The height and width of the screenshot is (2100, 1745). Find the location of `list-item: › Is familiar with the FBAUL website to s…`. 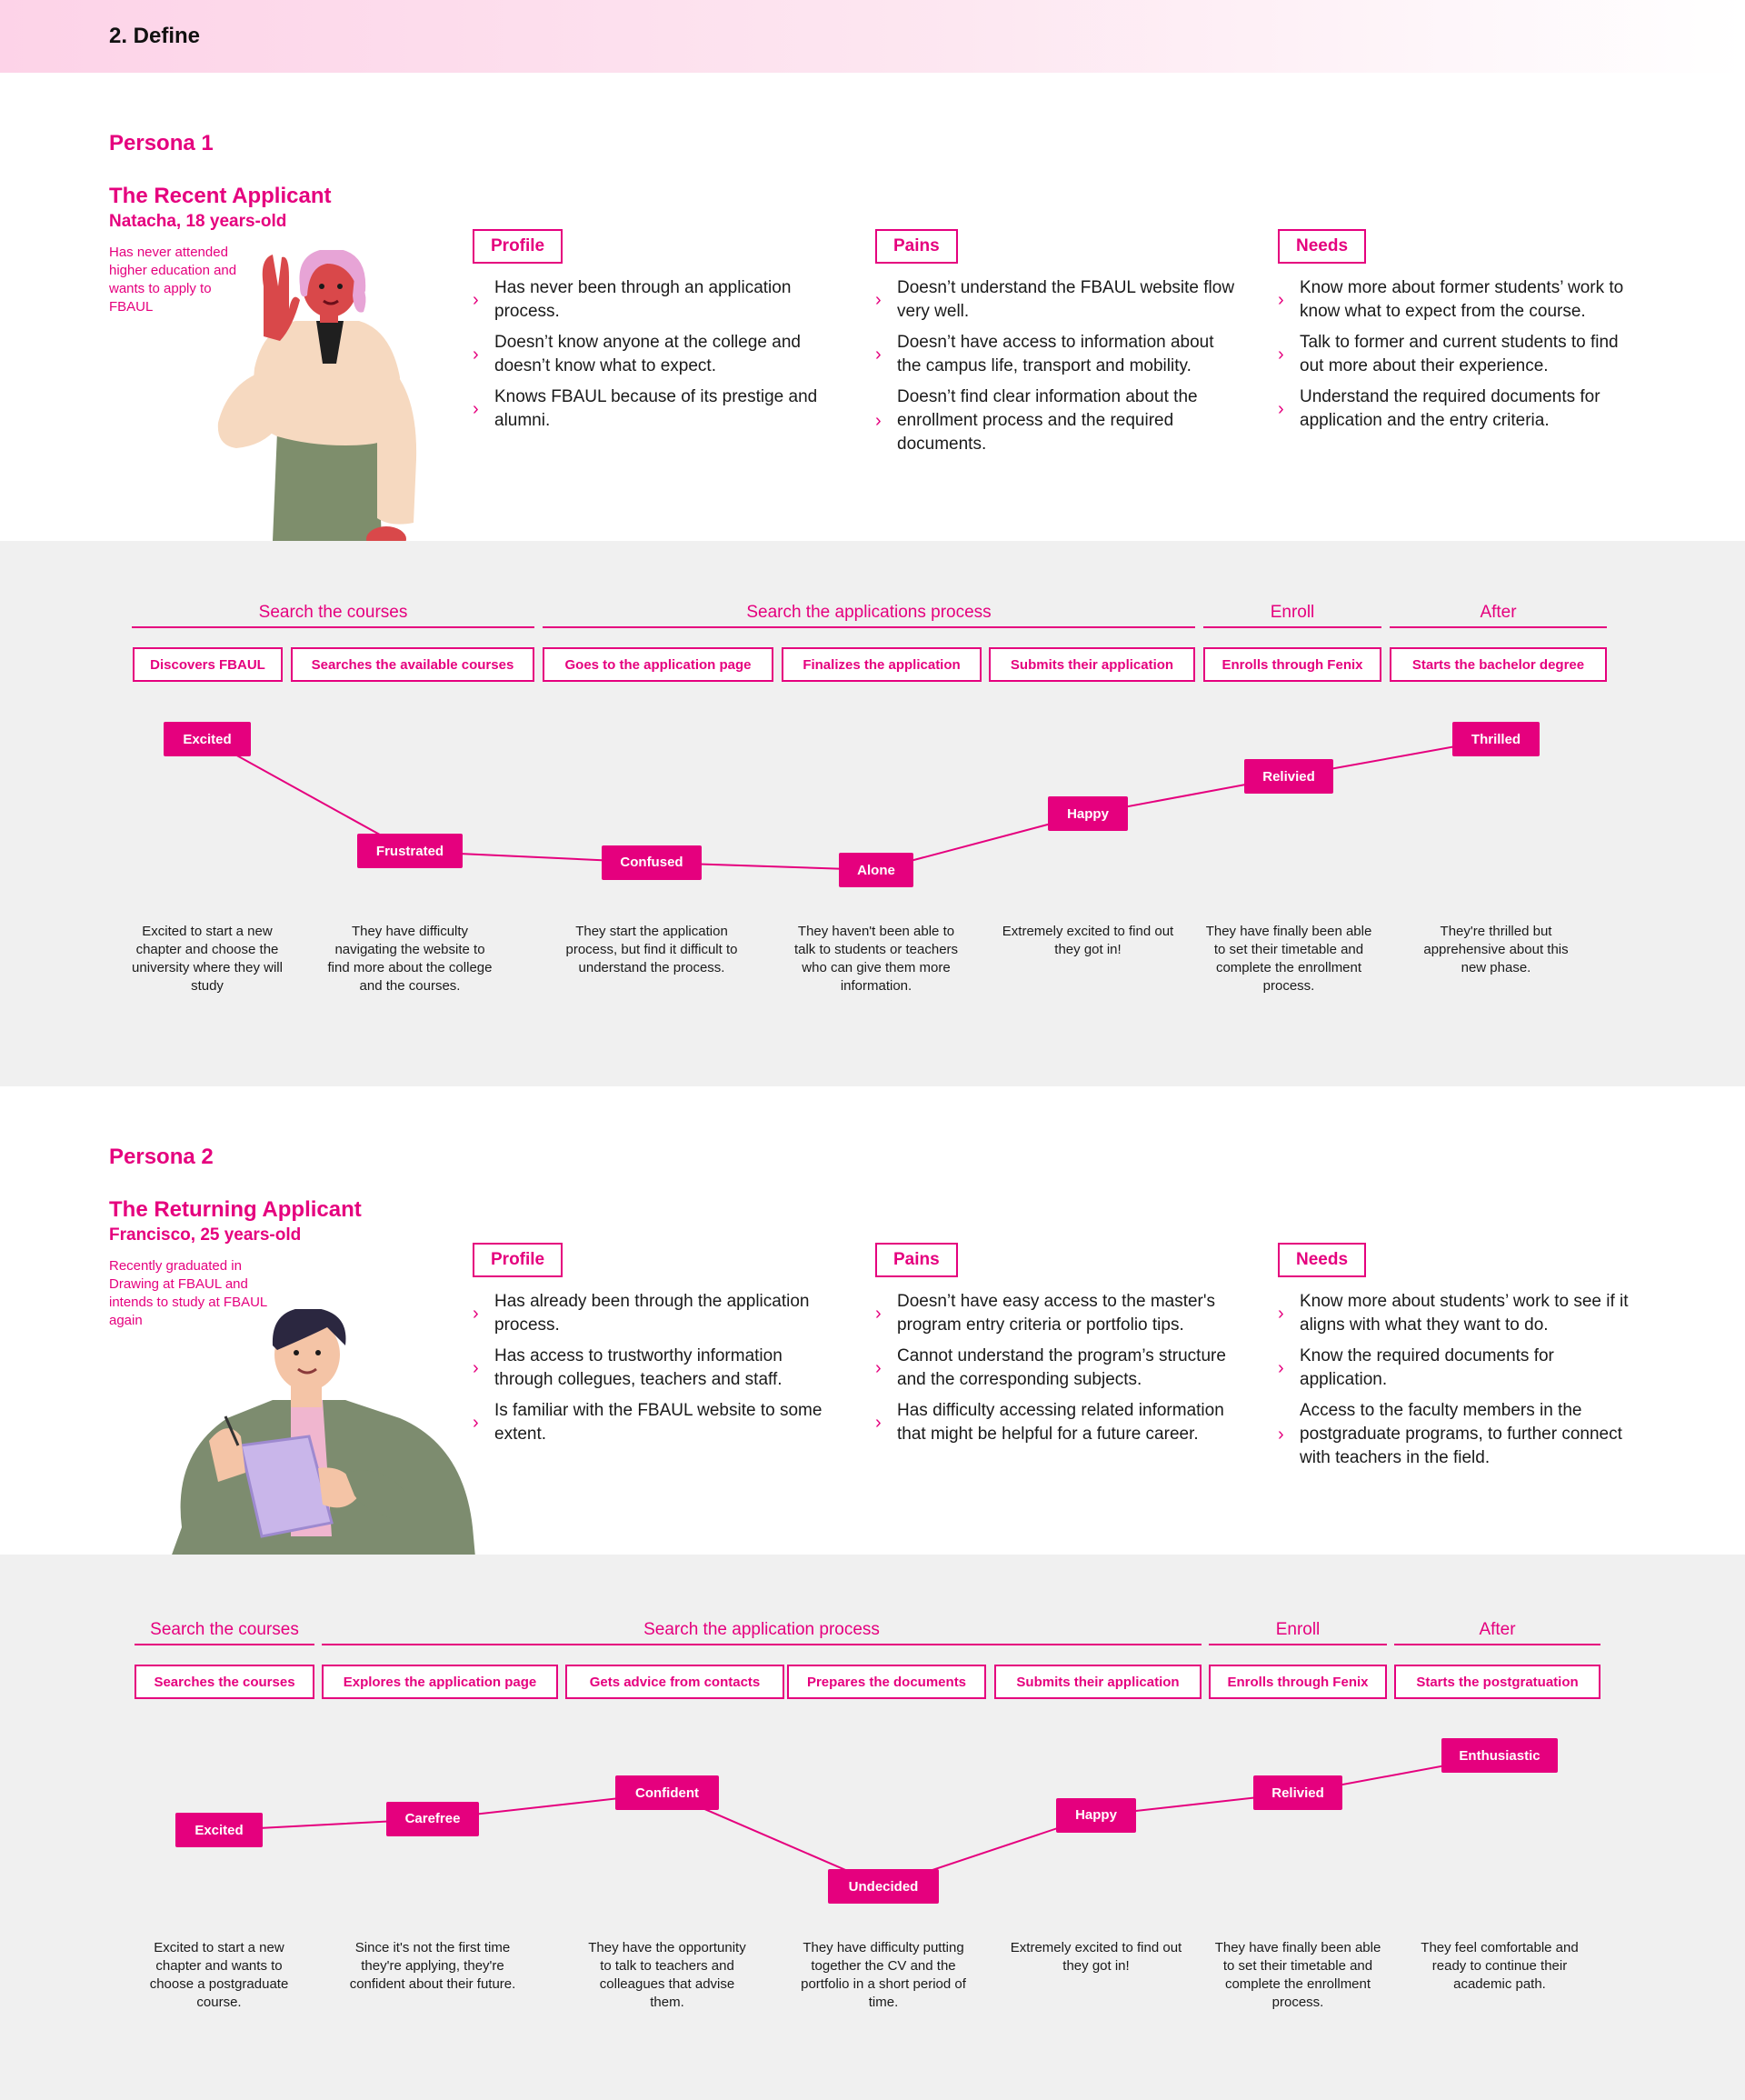

list-item: › Is familiar with the FBAUL website to s… is located at coordinates (648, 1423).